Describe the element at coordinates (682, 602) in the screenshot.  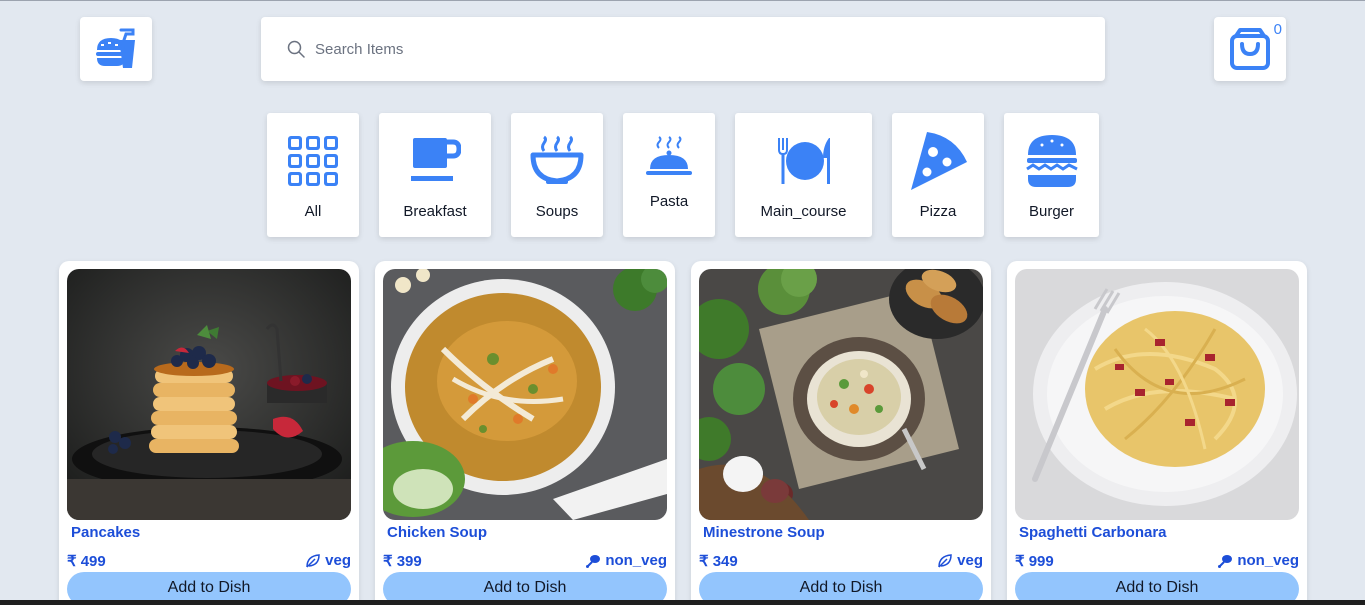
I see `window-bottom-edge` at that location.